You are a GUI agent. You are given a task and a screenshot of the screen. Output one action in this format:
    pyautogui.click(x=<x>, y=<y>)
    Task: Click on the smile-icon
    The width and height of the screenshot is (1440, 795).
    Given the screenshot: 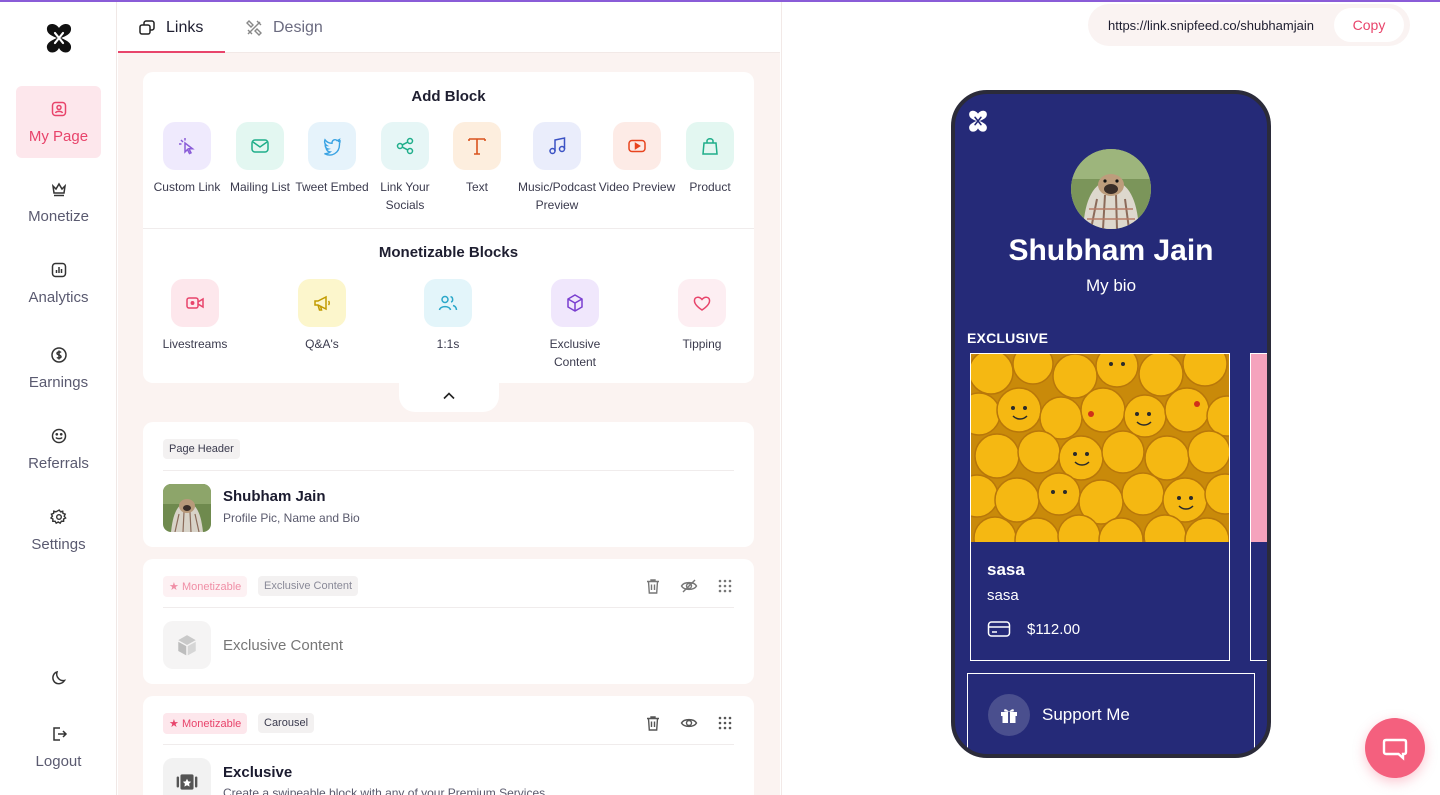 What is the action you would take?
    pyautogui.click(x=58, y=435)
    